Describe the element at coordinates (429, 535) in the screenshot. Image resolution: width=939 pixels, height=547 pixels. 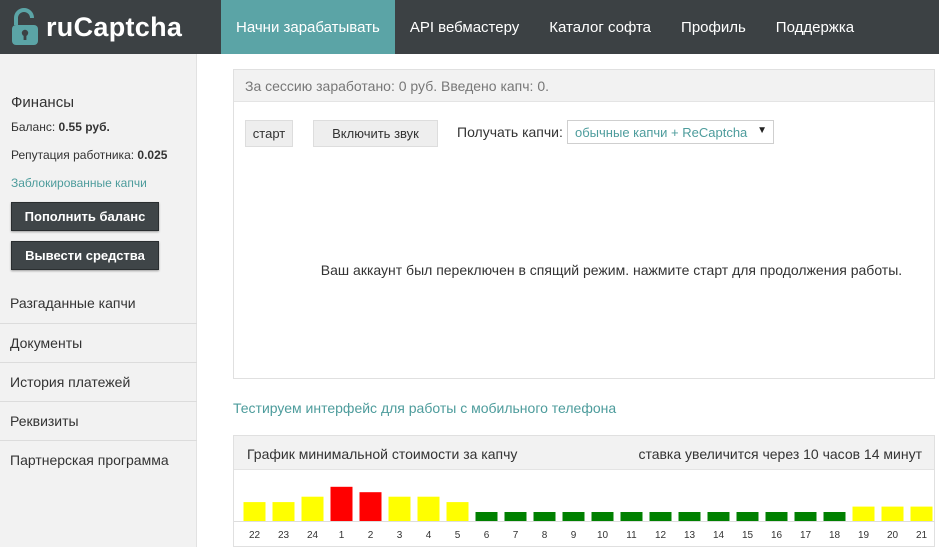
I see `chart-tick-label: 4` at that location.